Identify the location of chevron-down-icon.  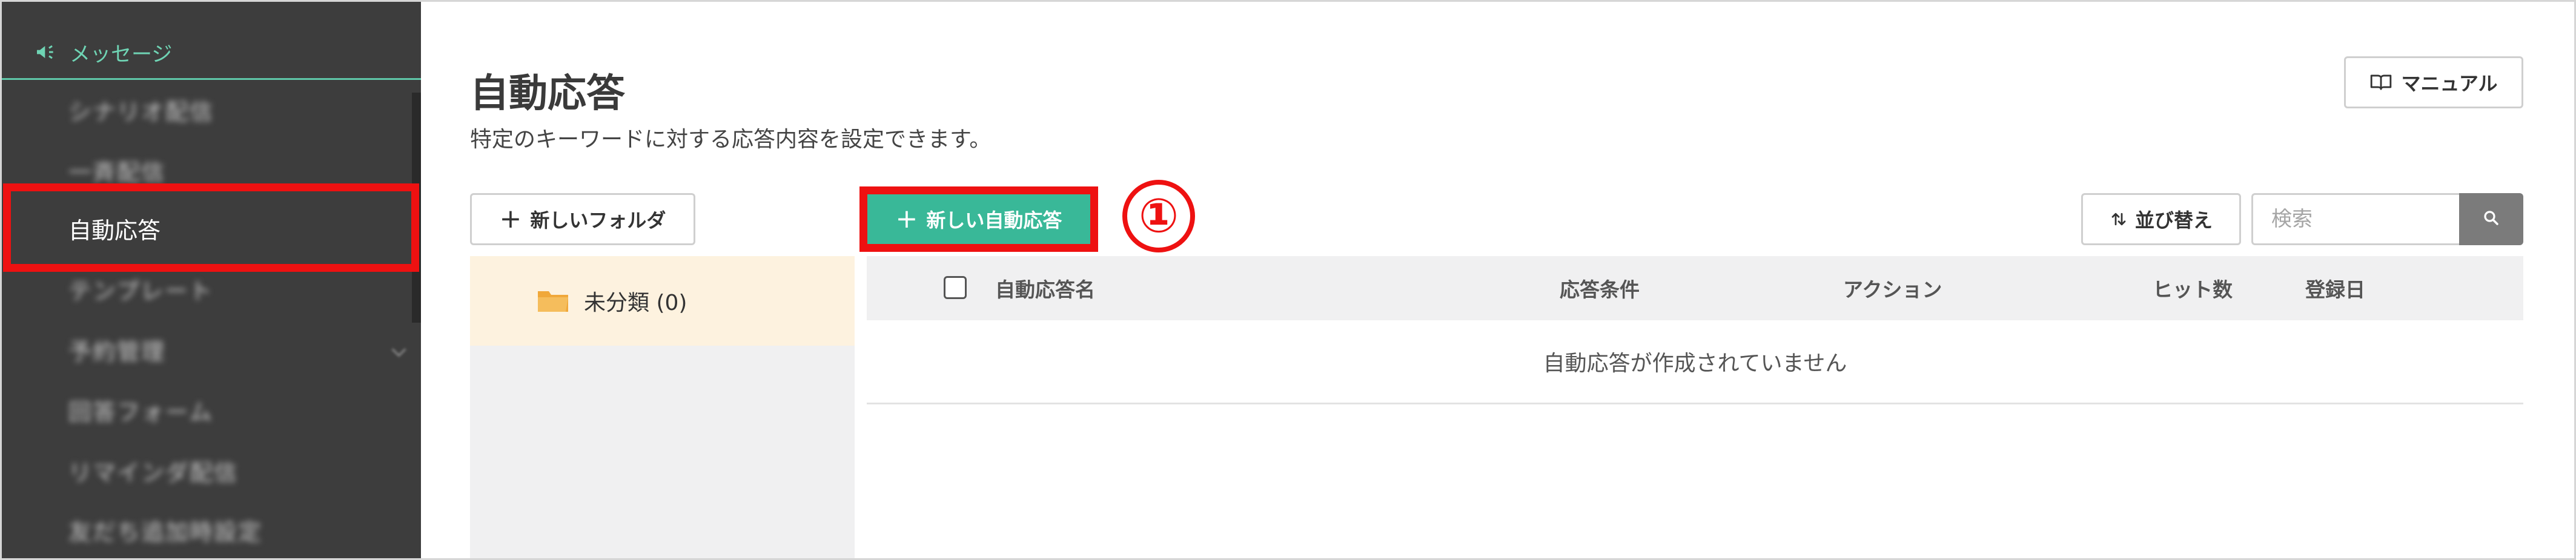
(398, 349).